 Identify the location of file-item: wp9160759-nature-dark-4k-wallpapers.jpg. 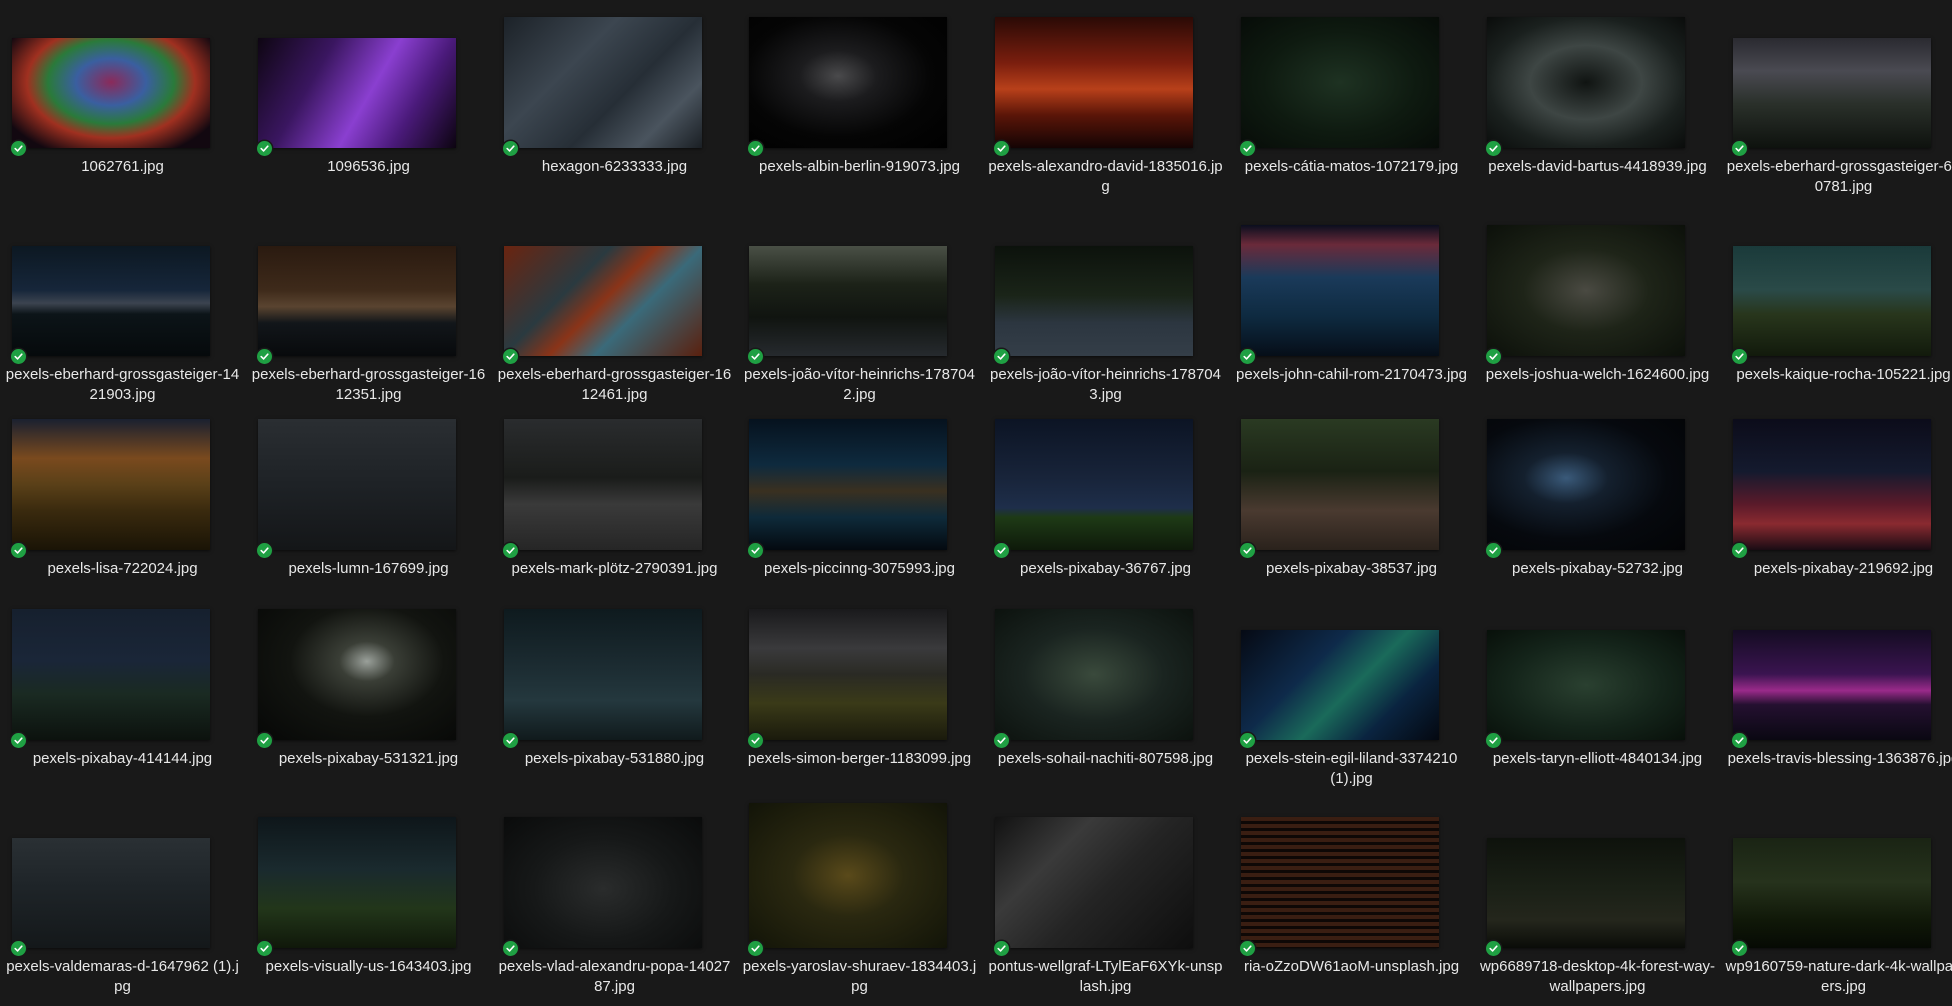
(1836, 900).